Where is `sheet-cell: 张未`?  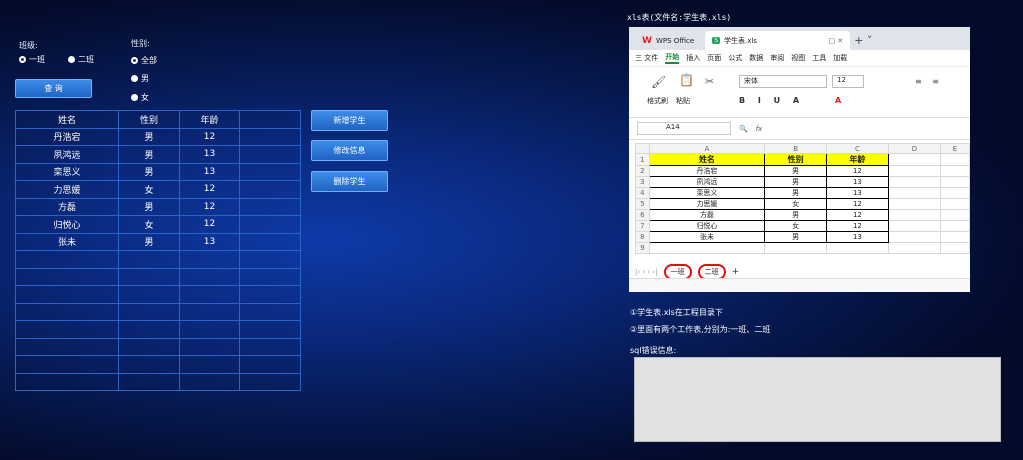 sheet-cell: 张未 is located at coordinates (707, 237).